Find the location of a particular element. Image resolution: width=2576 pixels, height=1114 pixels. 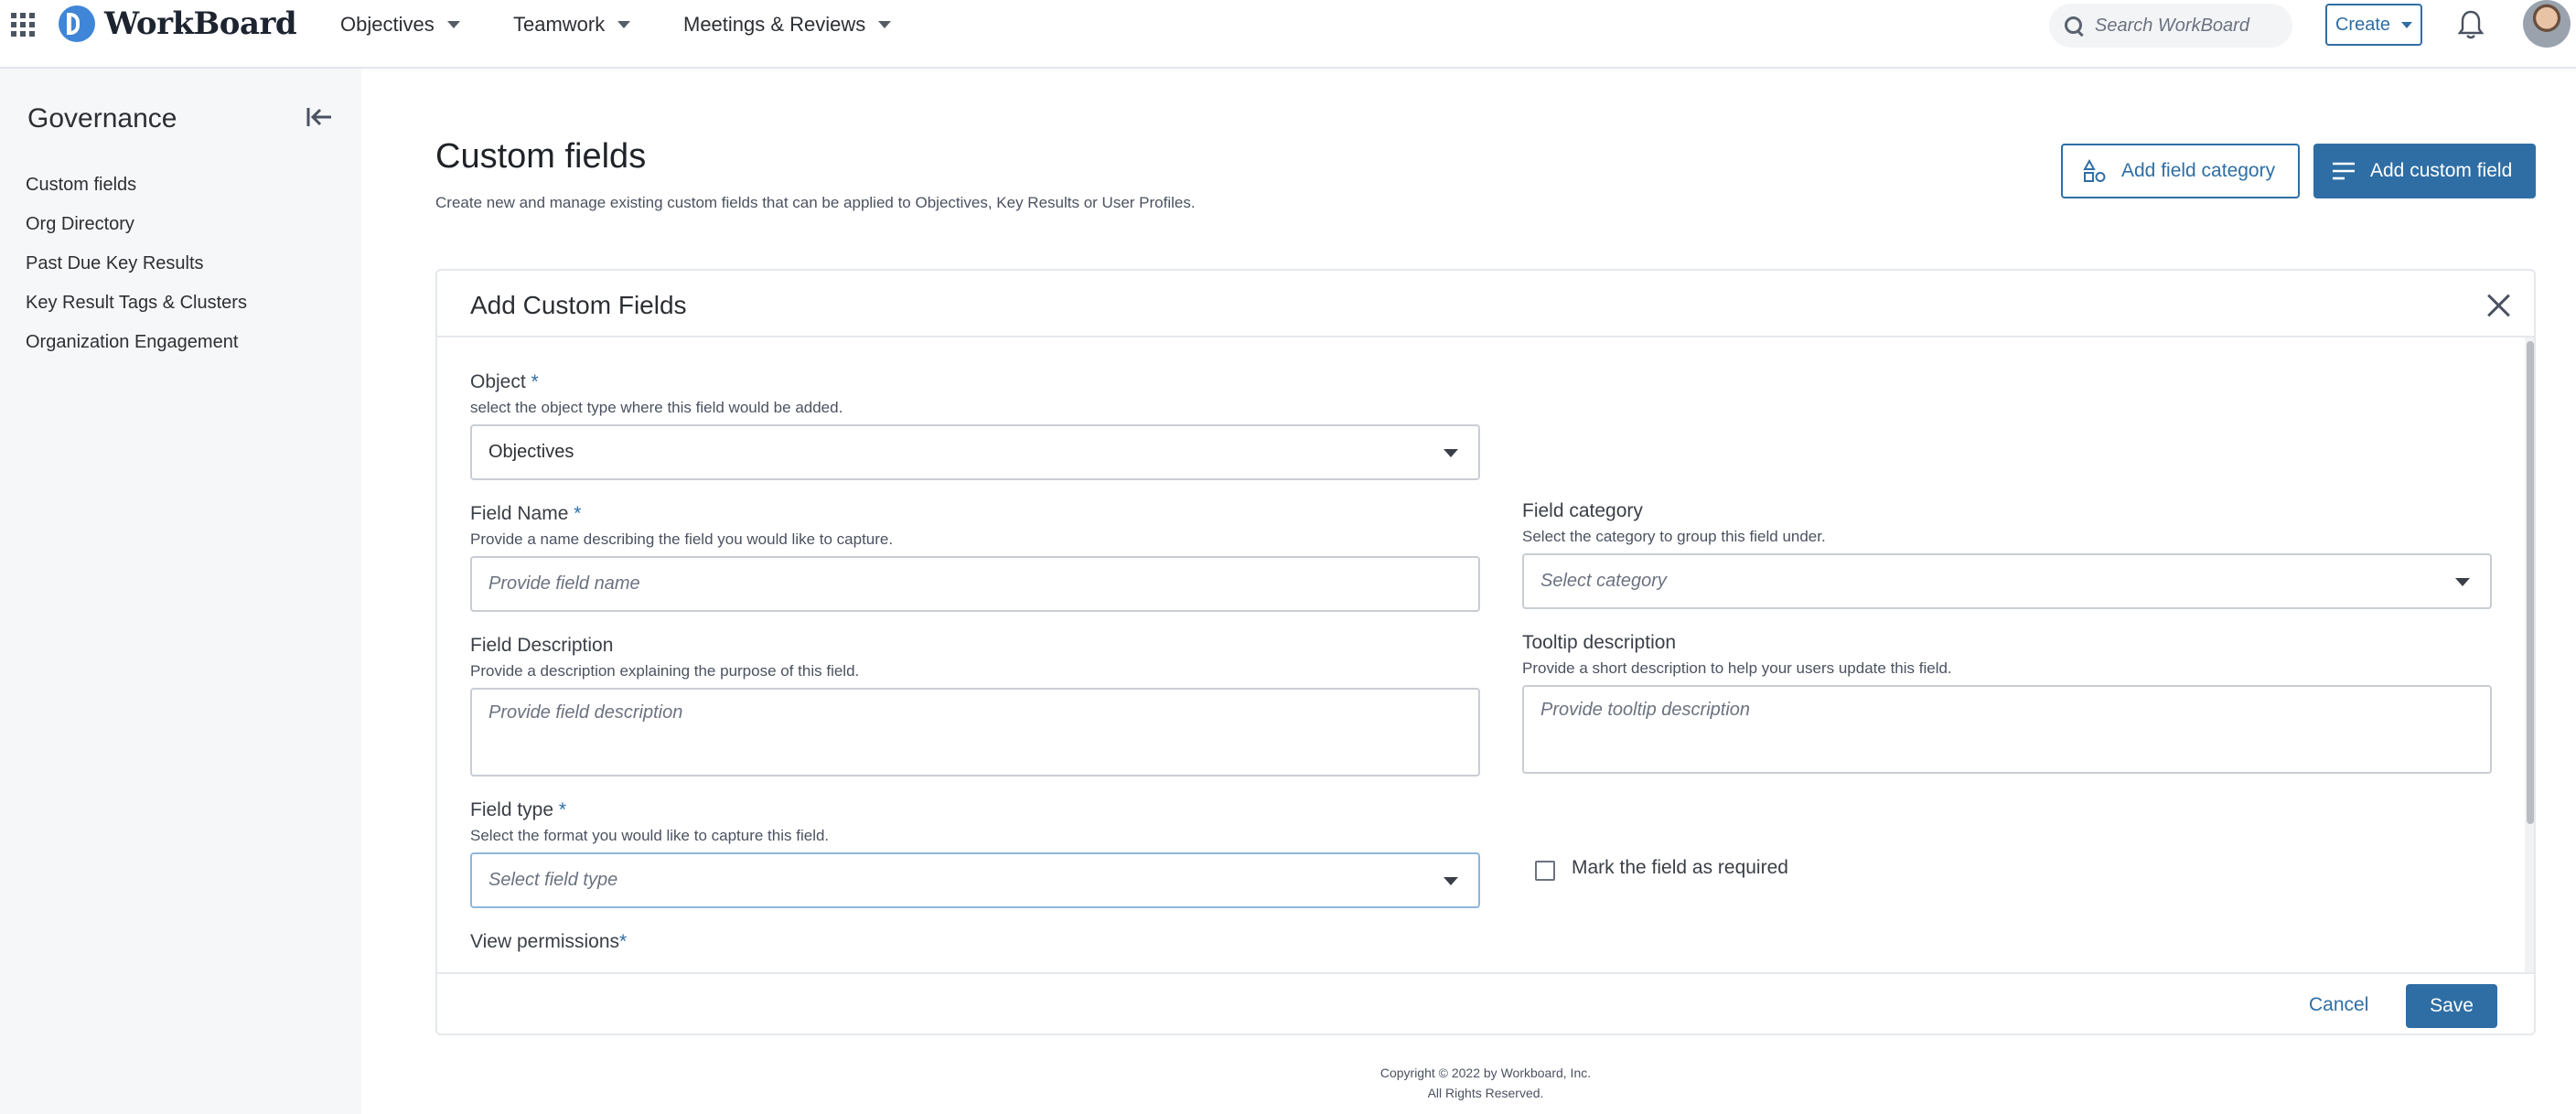

add-field-category-button: Add field category is located at coordinates (2180, 171).